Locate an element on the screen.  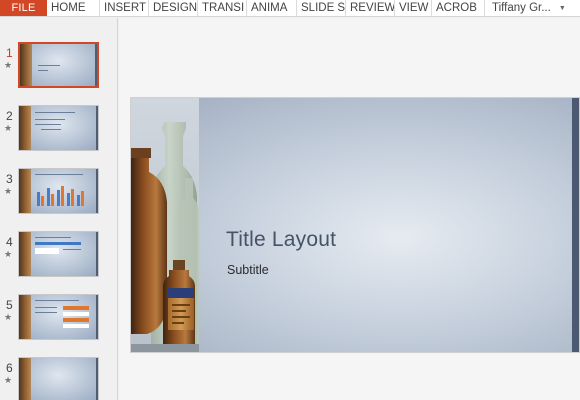
tab-home: HOME is located at coordinates (73, 8).